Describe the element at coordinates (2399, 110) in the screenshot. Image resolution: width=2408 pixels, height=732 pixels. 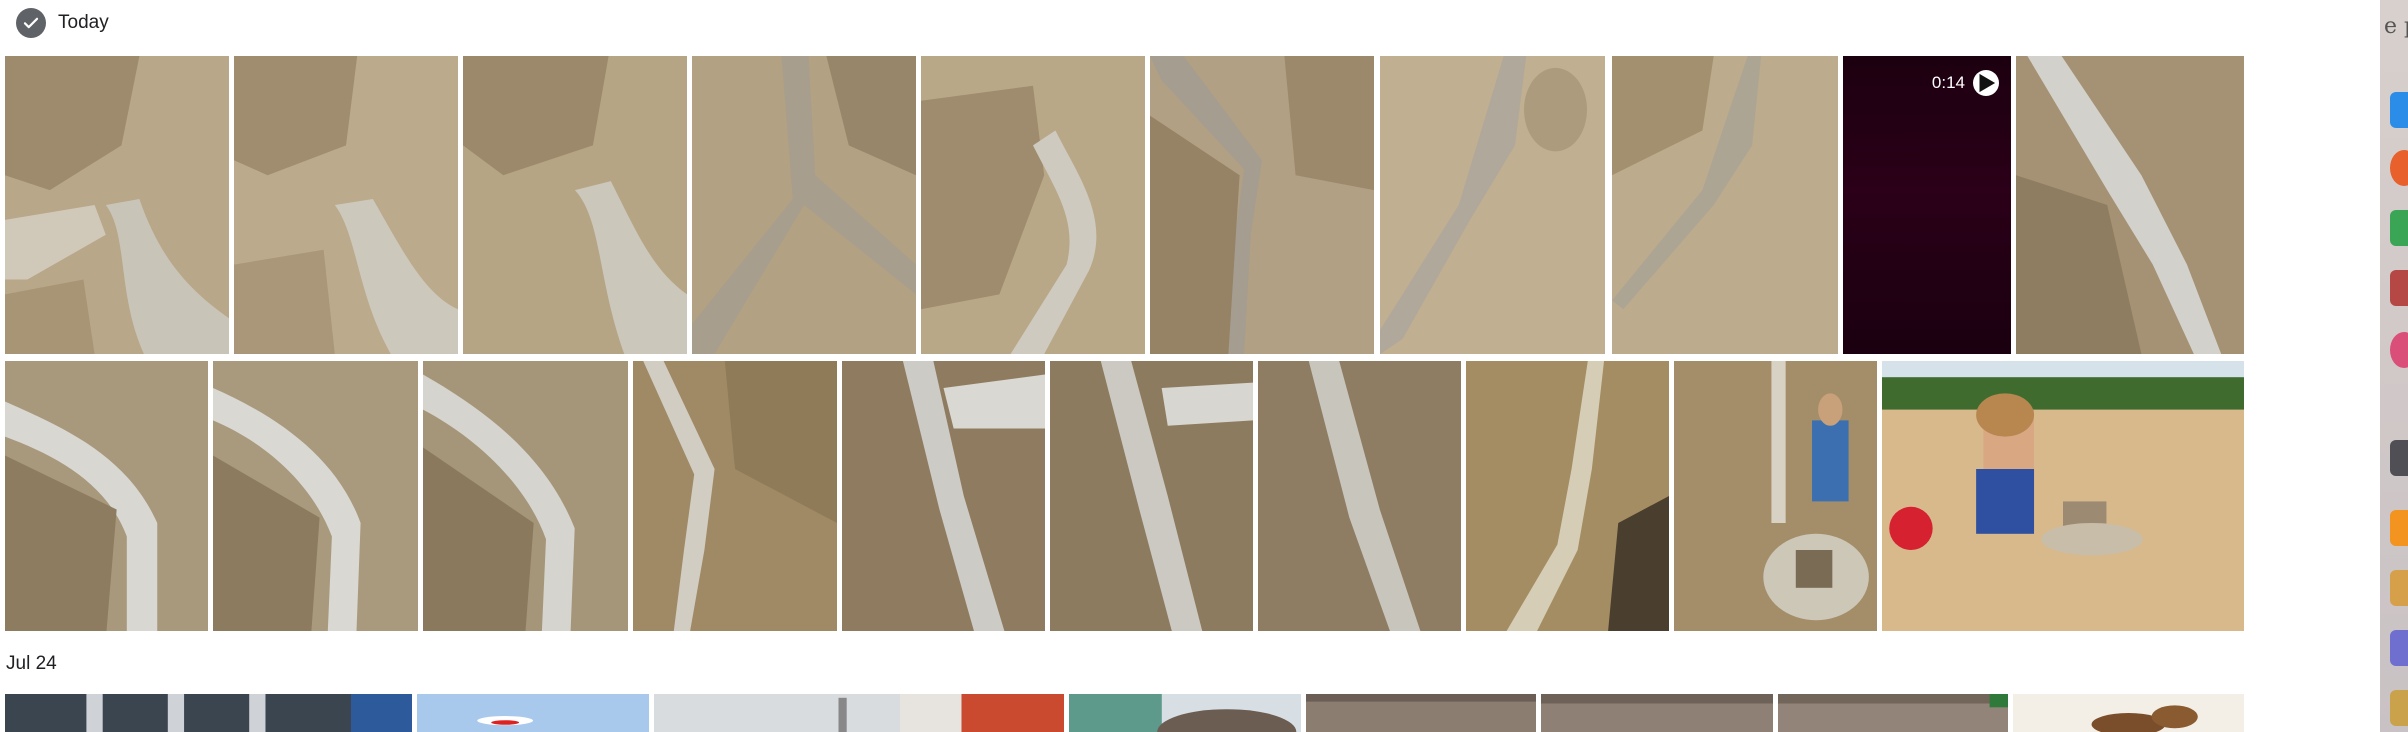
I see `finder-icon` at that location.